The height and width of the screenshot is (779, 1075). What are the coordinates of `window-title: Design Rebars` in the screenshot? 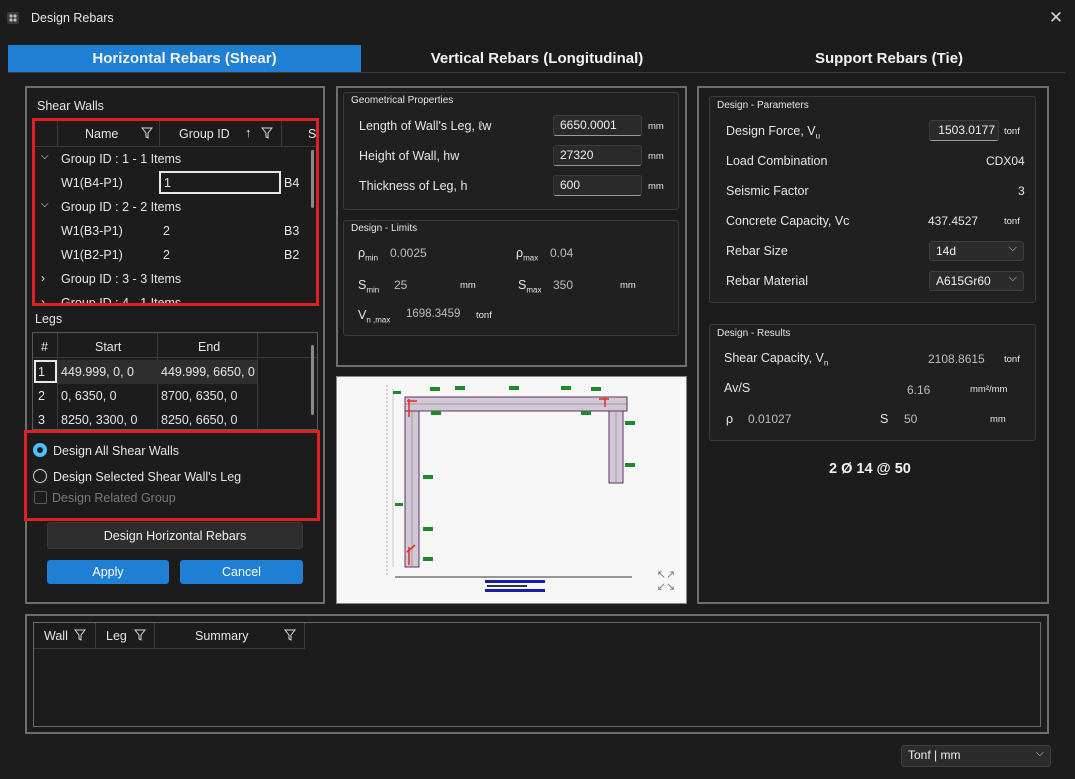 It's located at (72, 18).